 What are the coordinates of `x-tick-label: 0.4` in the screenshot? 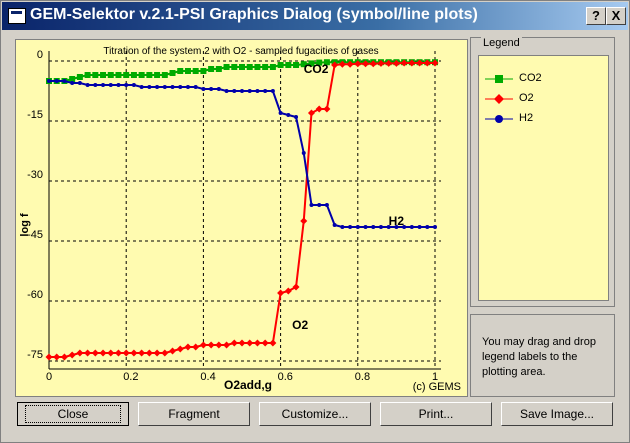 It's located at (207, 377).